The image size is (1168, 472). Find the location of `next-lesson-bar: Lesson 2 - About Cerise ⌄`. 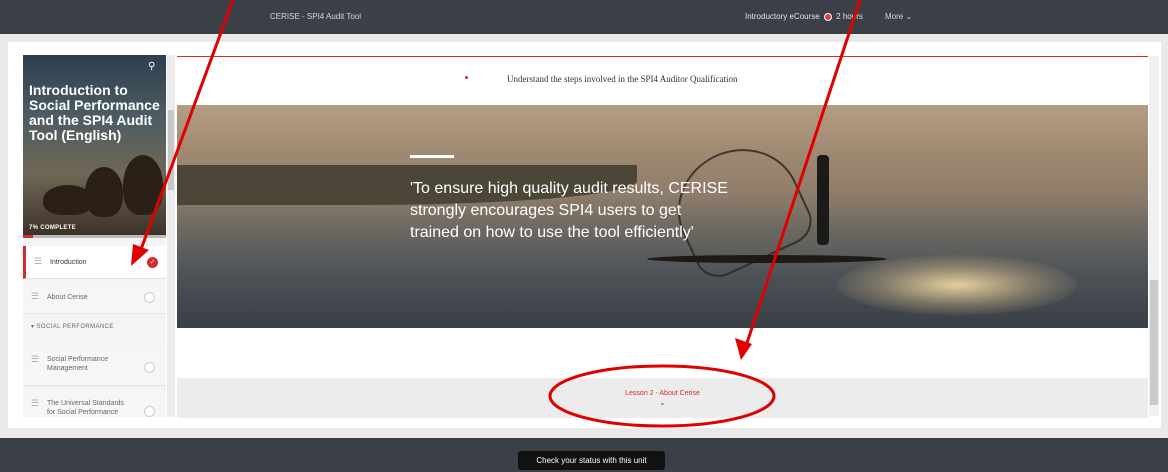

next-lesson-bar: Lesson 2 - About Cerise ⌄ is located at coordinates (662, 398).